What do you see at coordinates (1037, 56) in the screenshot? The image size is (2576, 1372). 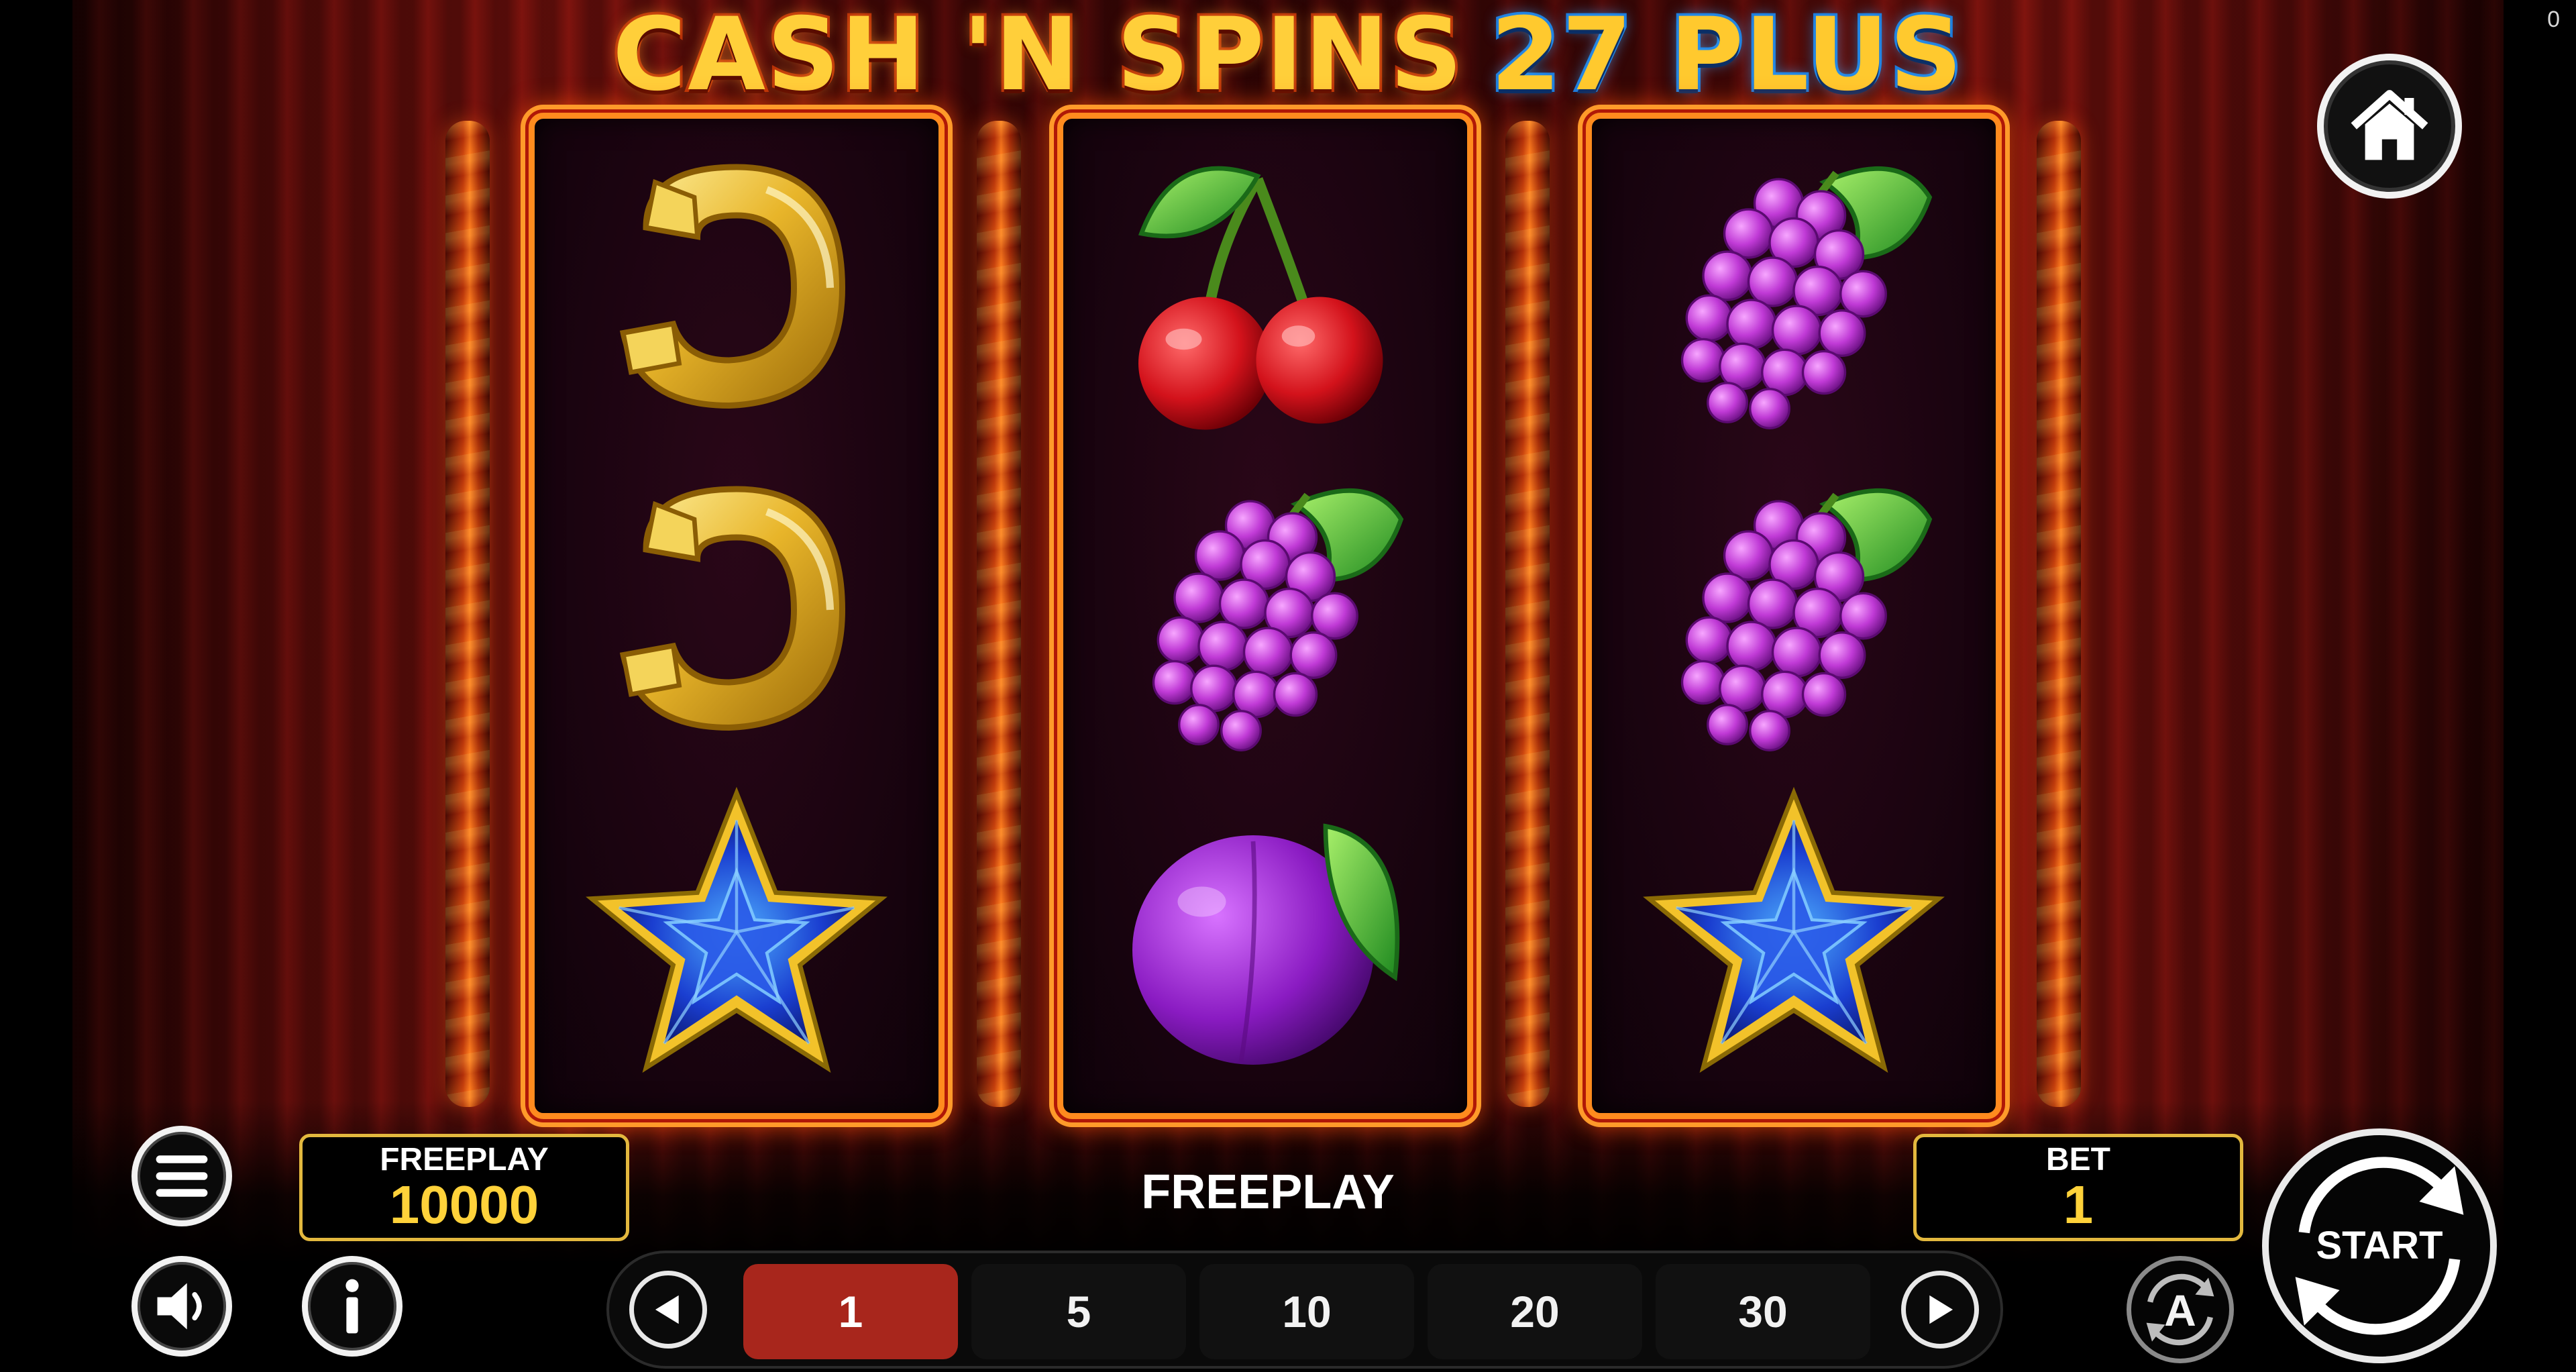 I see `logo-main-text: CASH 'N SPINS` at bounding box center [1037, 56].